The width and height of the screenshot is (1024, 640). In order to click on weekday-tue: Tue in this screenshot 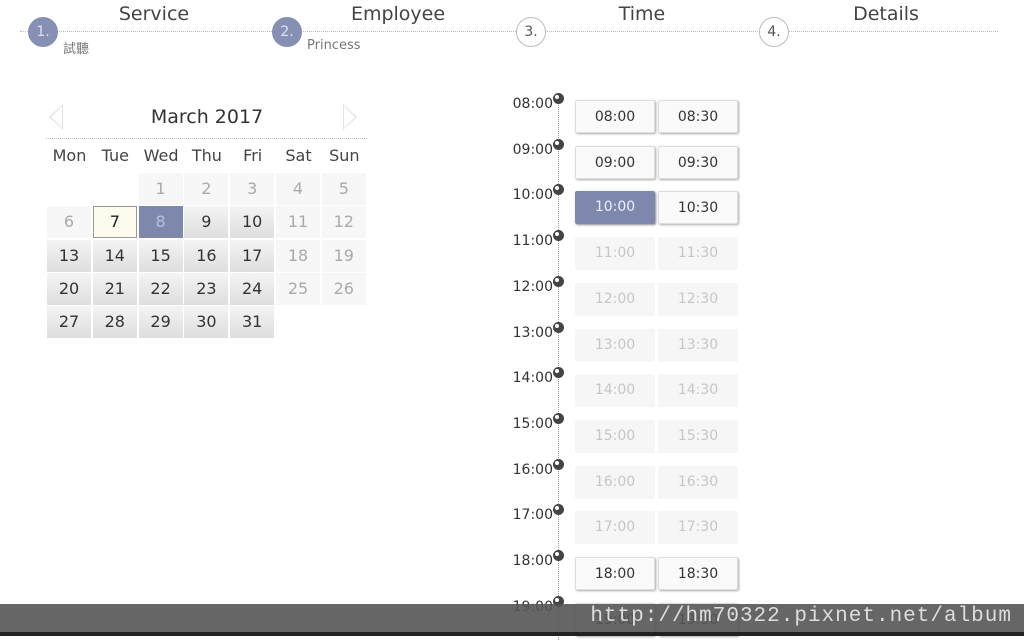, I will do `click(115, 155)`.